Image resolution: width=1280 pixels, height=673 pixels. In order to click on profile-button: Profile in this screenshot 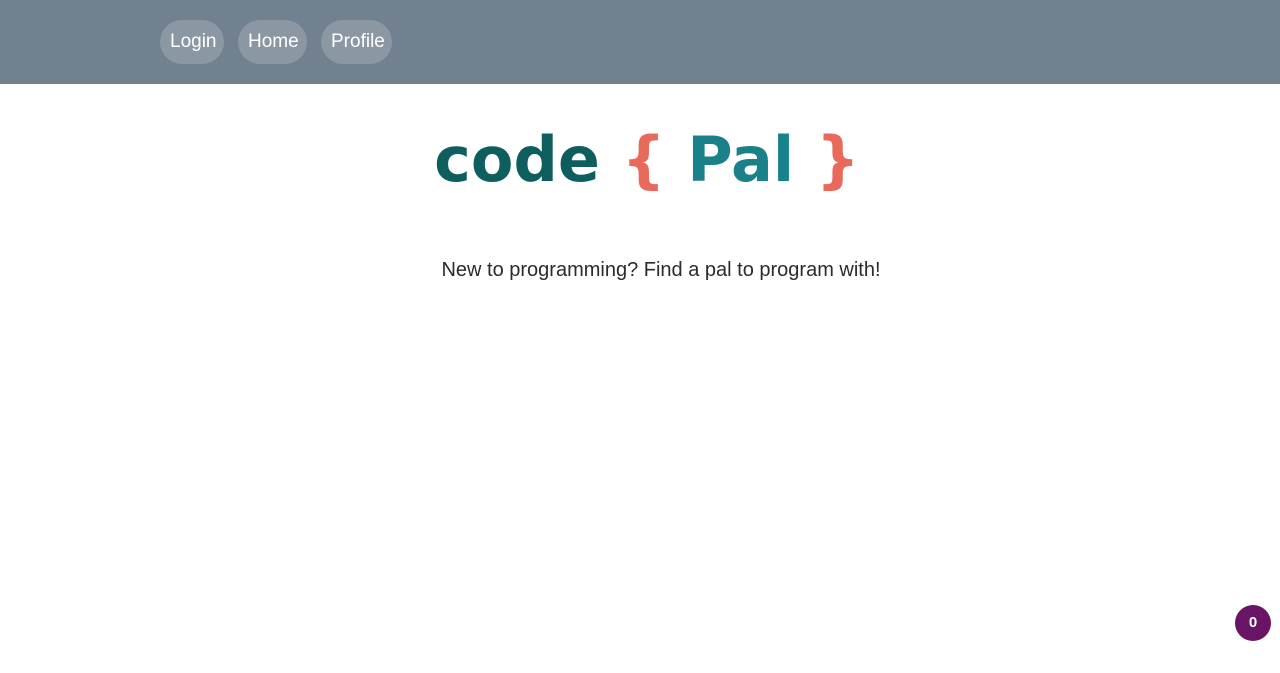, I will do `click(356, 42)`.